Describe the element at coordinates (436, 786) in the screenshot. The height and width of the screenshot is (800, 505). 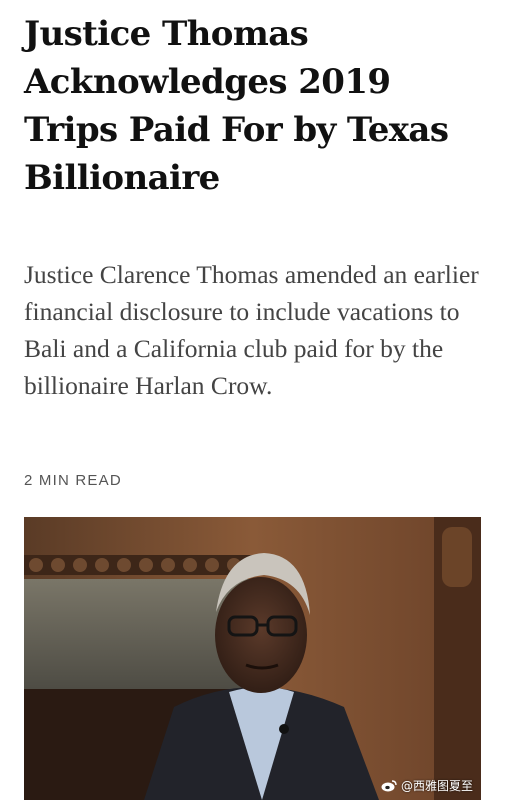
I see `watermark-text: @西雅图夏至` at that location.